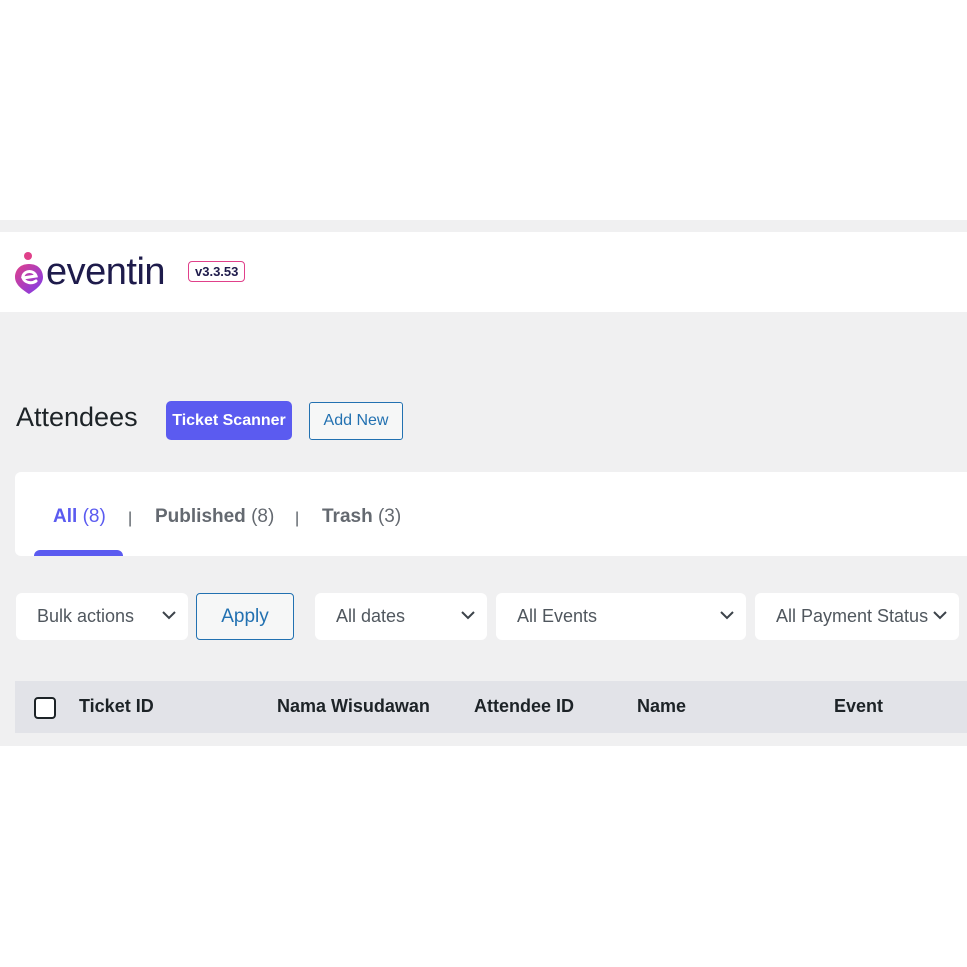 Image resolution: width=967 pixels, height=967 pixels. I want to click on select-all-checkbox, so click(45, 708).